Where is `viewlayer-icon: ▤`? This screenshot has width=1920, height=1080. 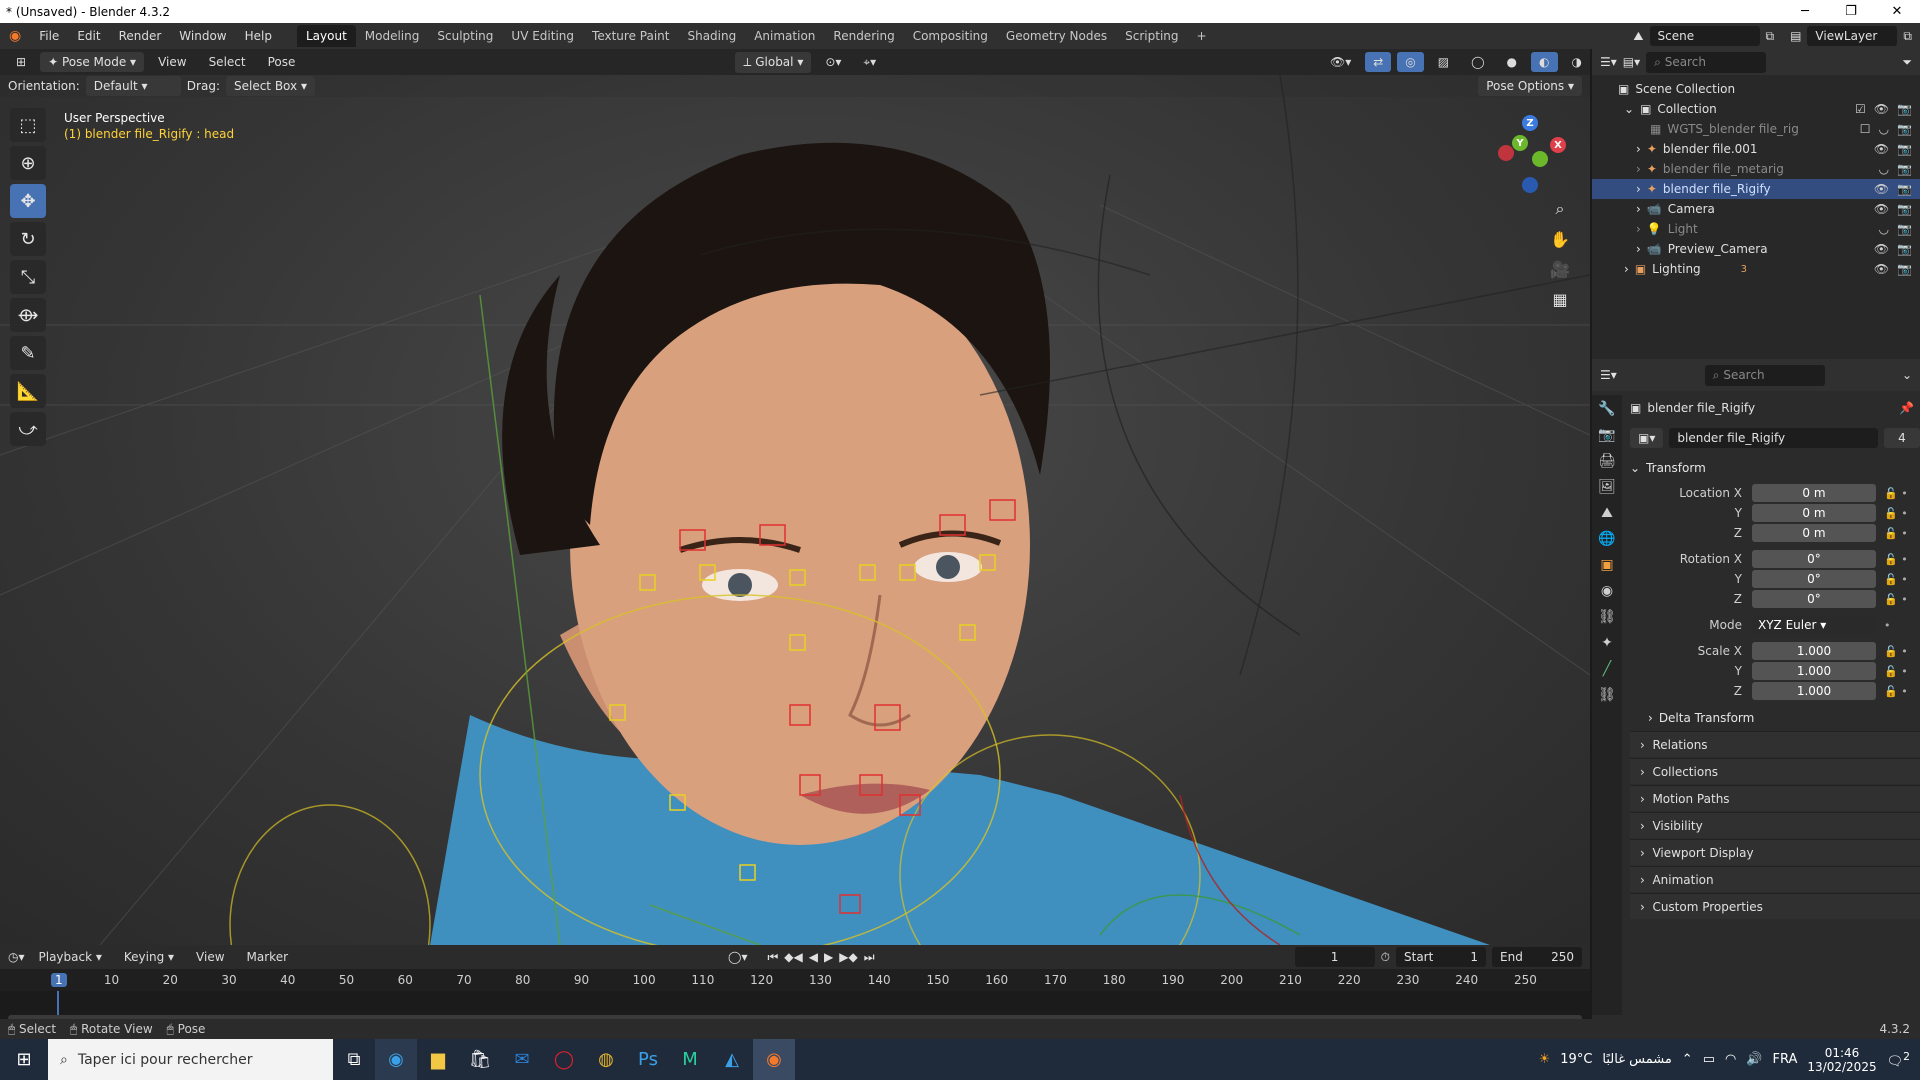
viewlayer-icon: ▤ is located at coordinates (1795, 36).